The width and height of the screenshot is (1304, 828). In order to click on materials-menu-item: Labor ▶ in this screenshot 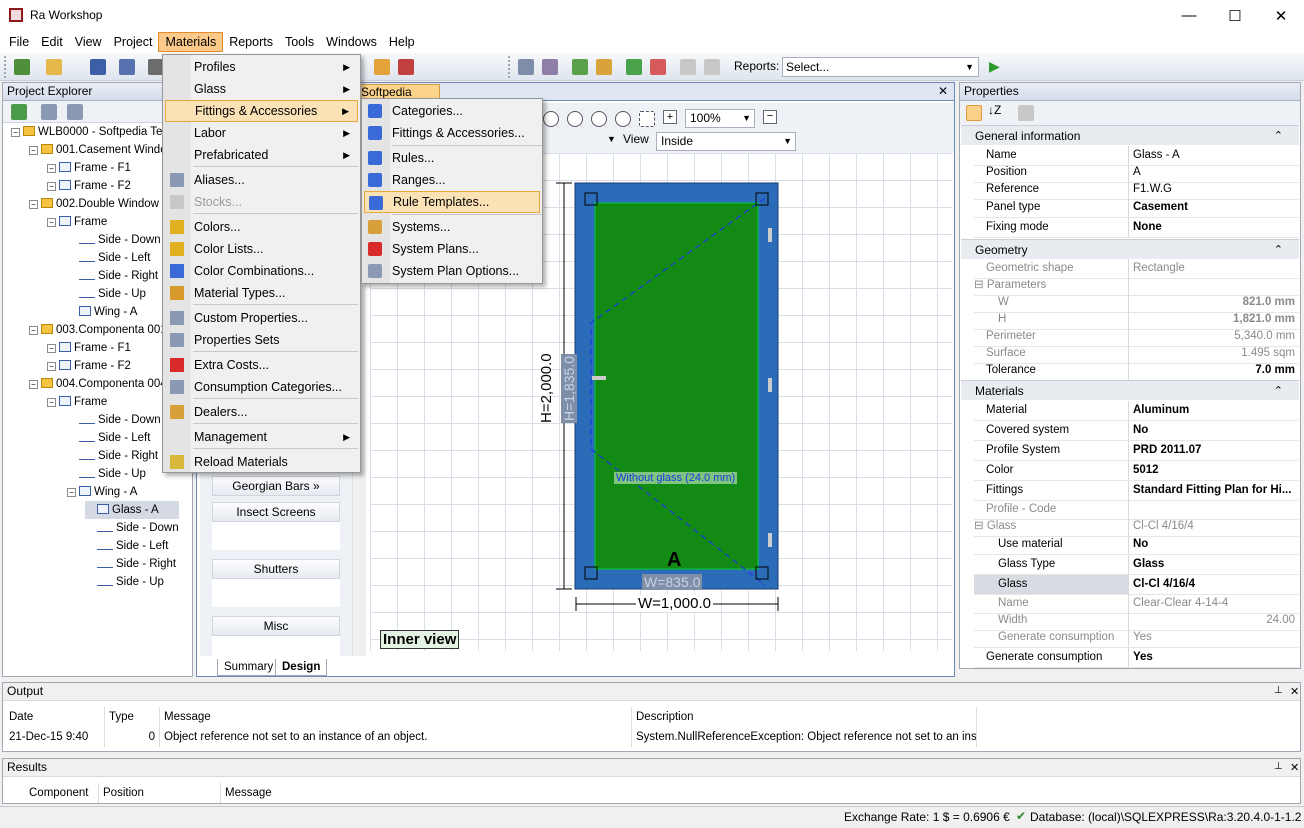, I will do `click(261, 133)`.